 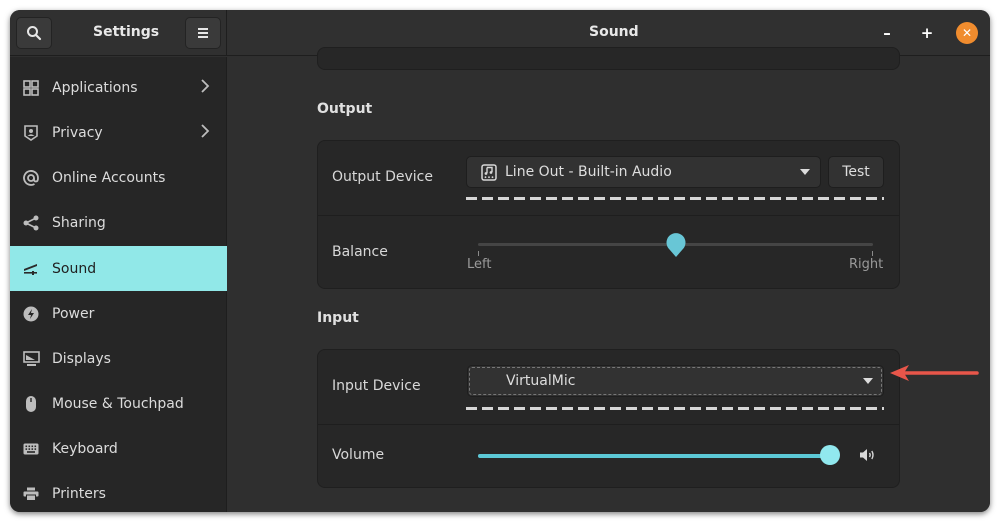 What do you see at coordinates (31, 269) in the screenshot?
I see `sound-sliders-icon` at bounding box center [31, 269].